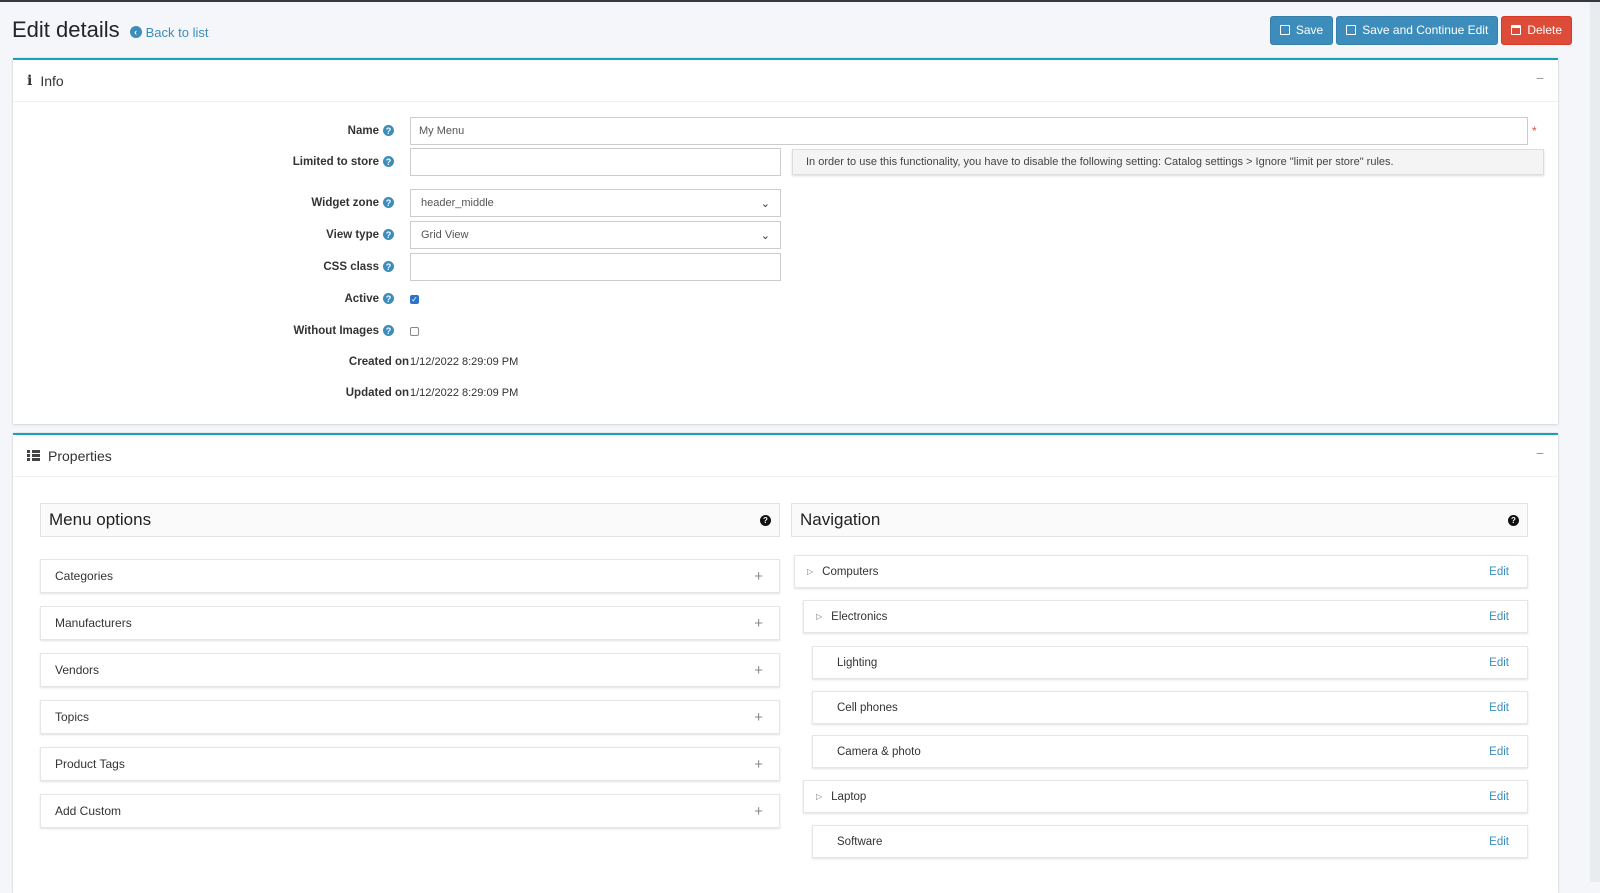 Image resolution: width=1600 pixels, height=893 pixels. What do you see at coordinates (1165, 796) in the screenshot?
I see `nav-item-laptop: ▷ Laptop Edit` at bounding box center [1165, 796].